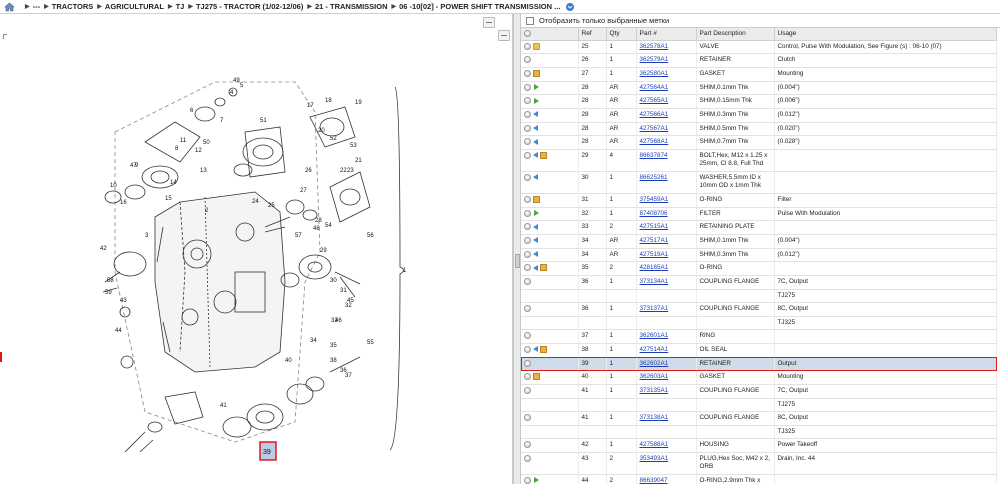  Describe the element at coordinates (759, 377) in the screenshot. I see `table-row: 40 1 362603A1 GASKET Mounting` at that location.